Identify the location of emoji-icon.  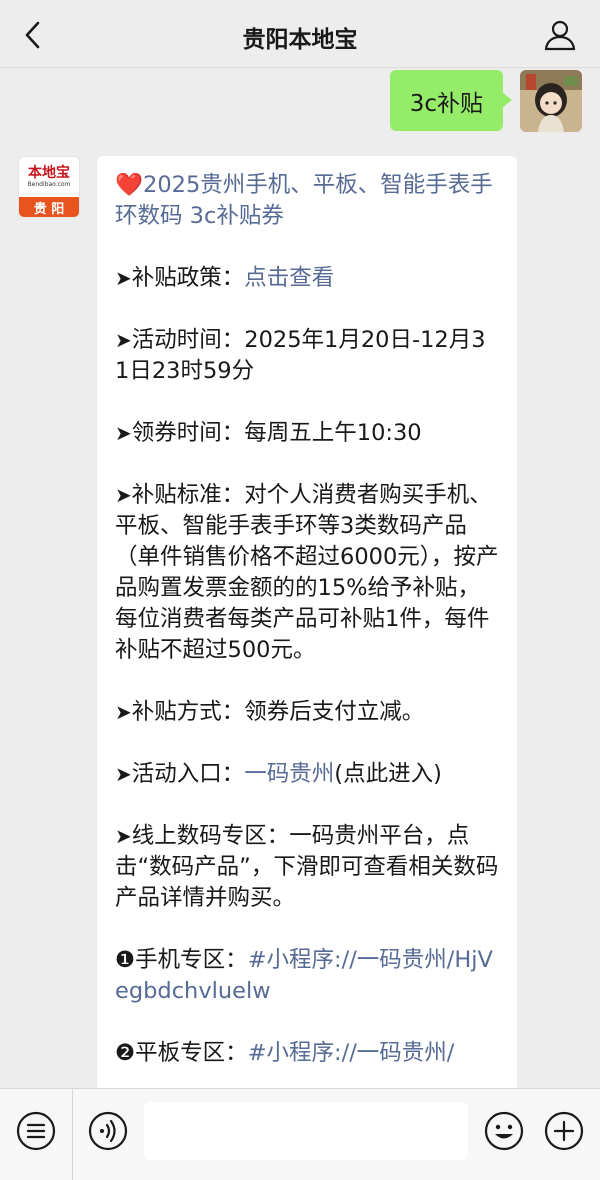
(504, 1131).